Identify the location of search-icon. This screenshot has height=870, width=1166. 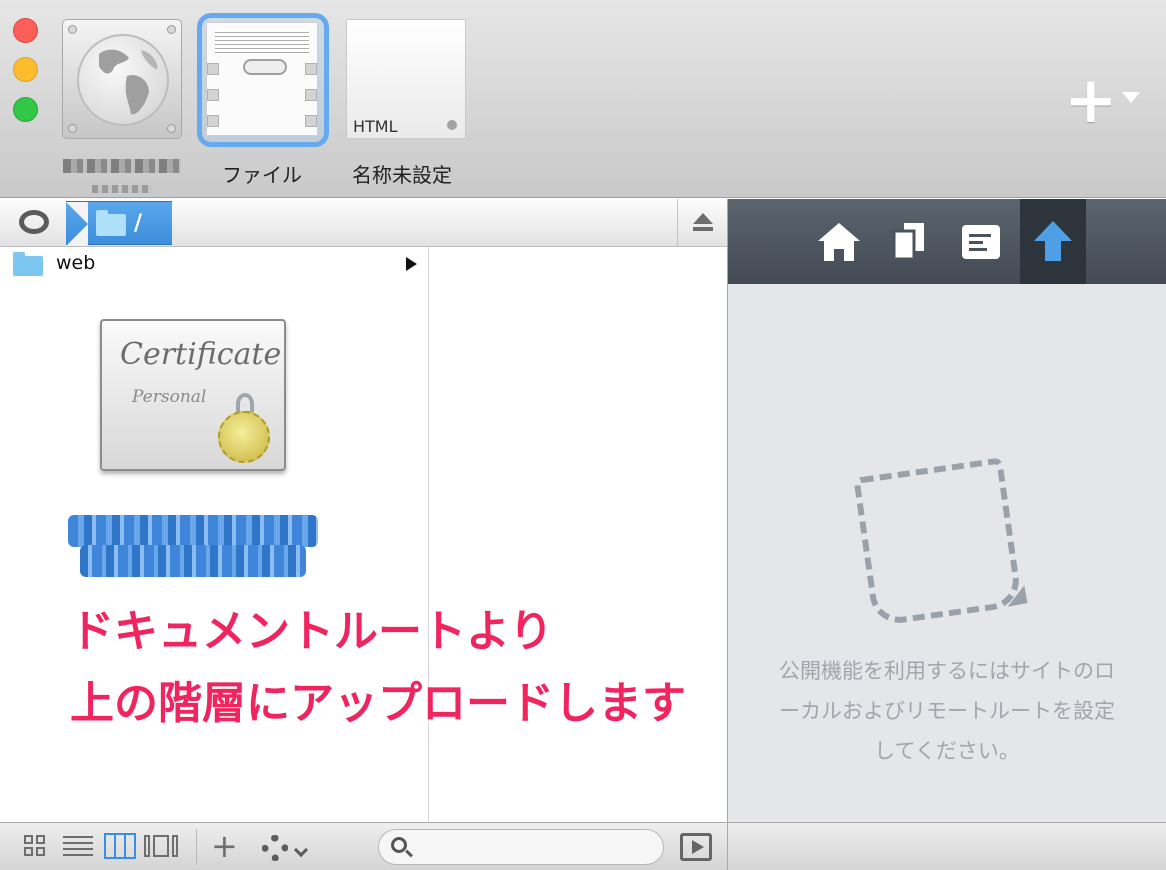
(399, 845).